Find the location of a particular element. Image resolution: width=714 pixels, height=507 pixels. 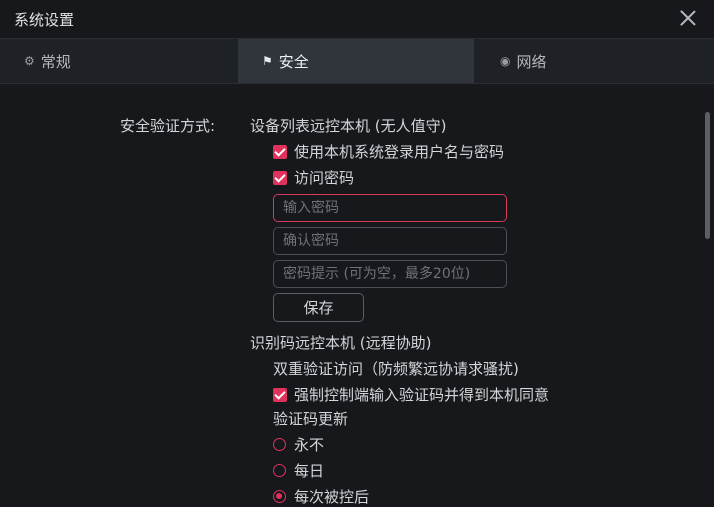

radio-label: 永不 is located at coordinates (309, 445).